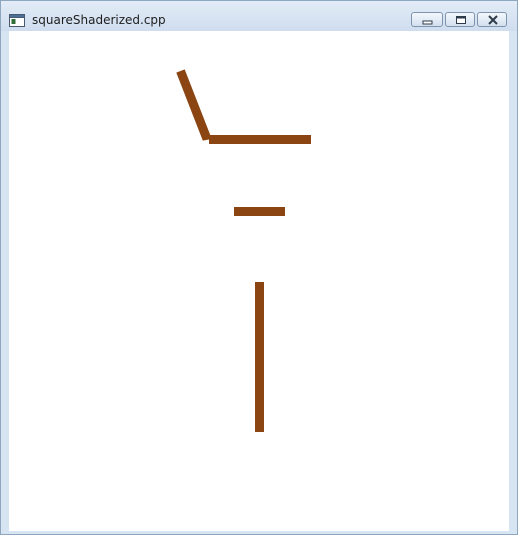 This screenshot has width=518, height=535. What do you see at coordinates (259, 357) in the screenshot?
I see `vertical-bar` at bounding box center [259, 357].